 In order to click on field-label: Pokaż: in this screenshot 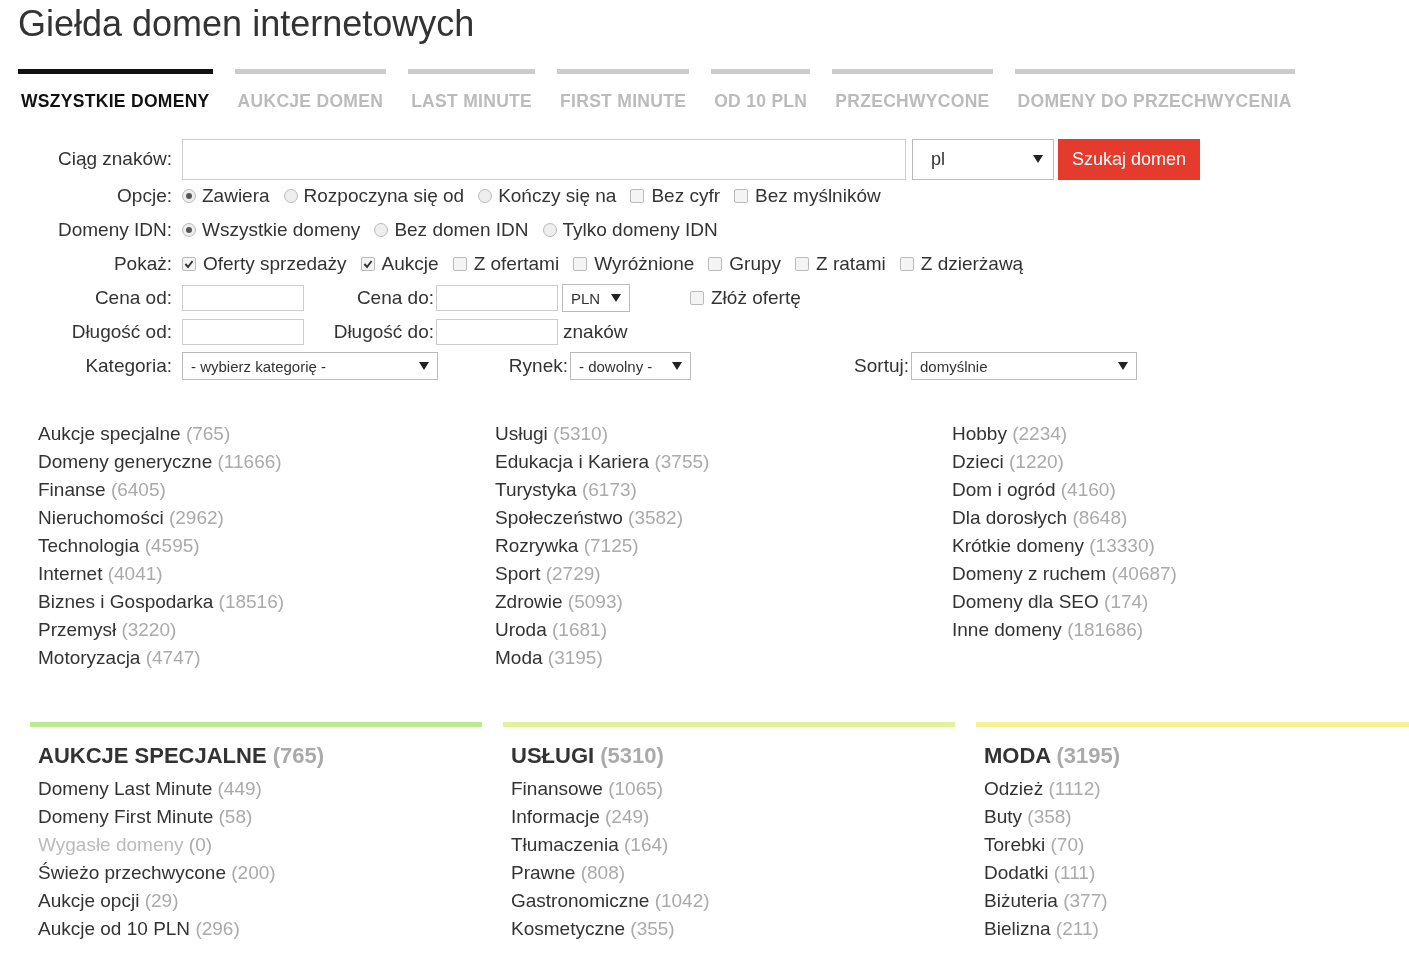, I will do `click(142, 264)`.